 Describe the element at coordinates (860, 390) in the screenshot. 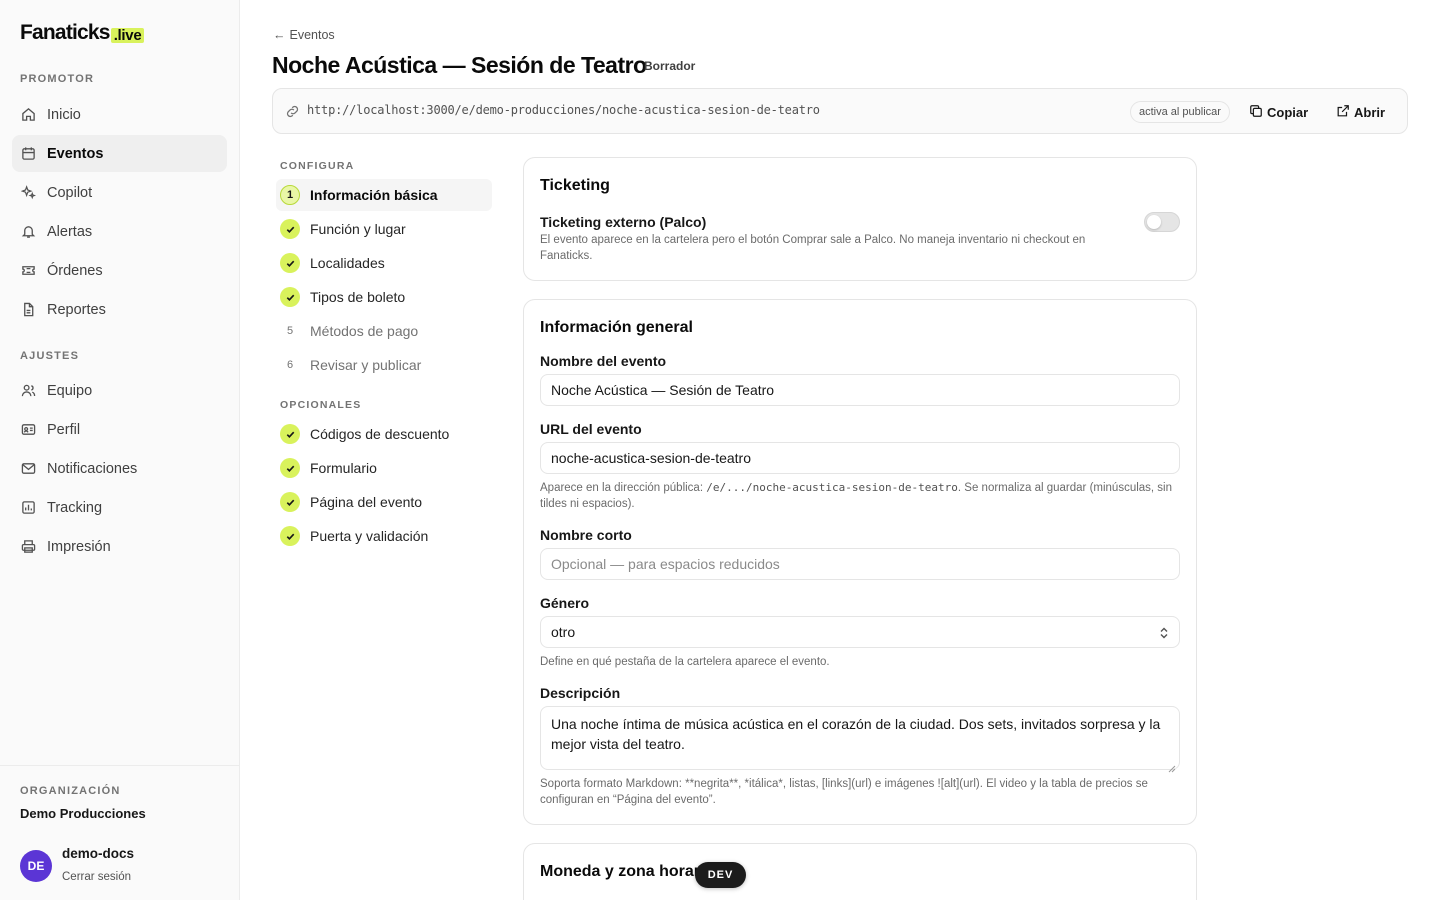

I see `event-name-input: Noche Acústica — Sesión de Teatro` at that location.